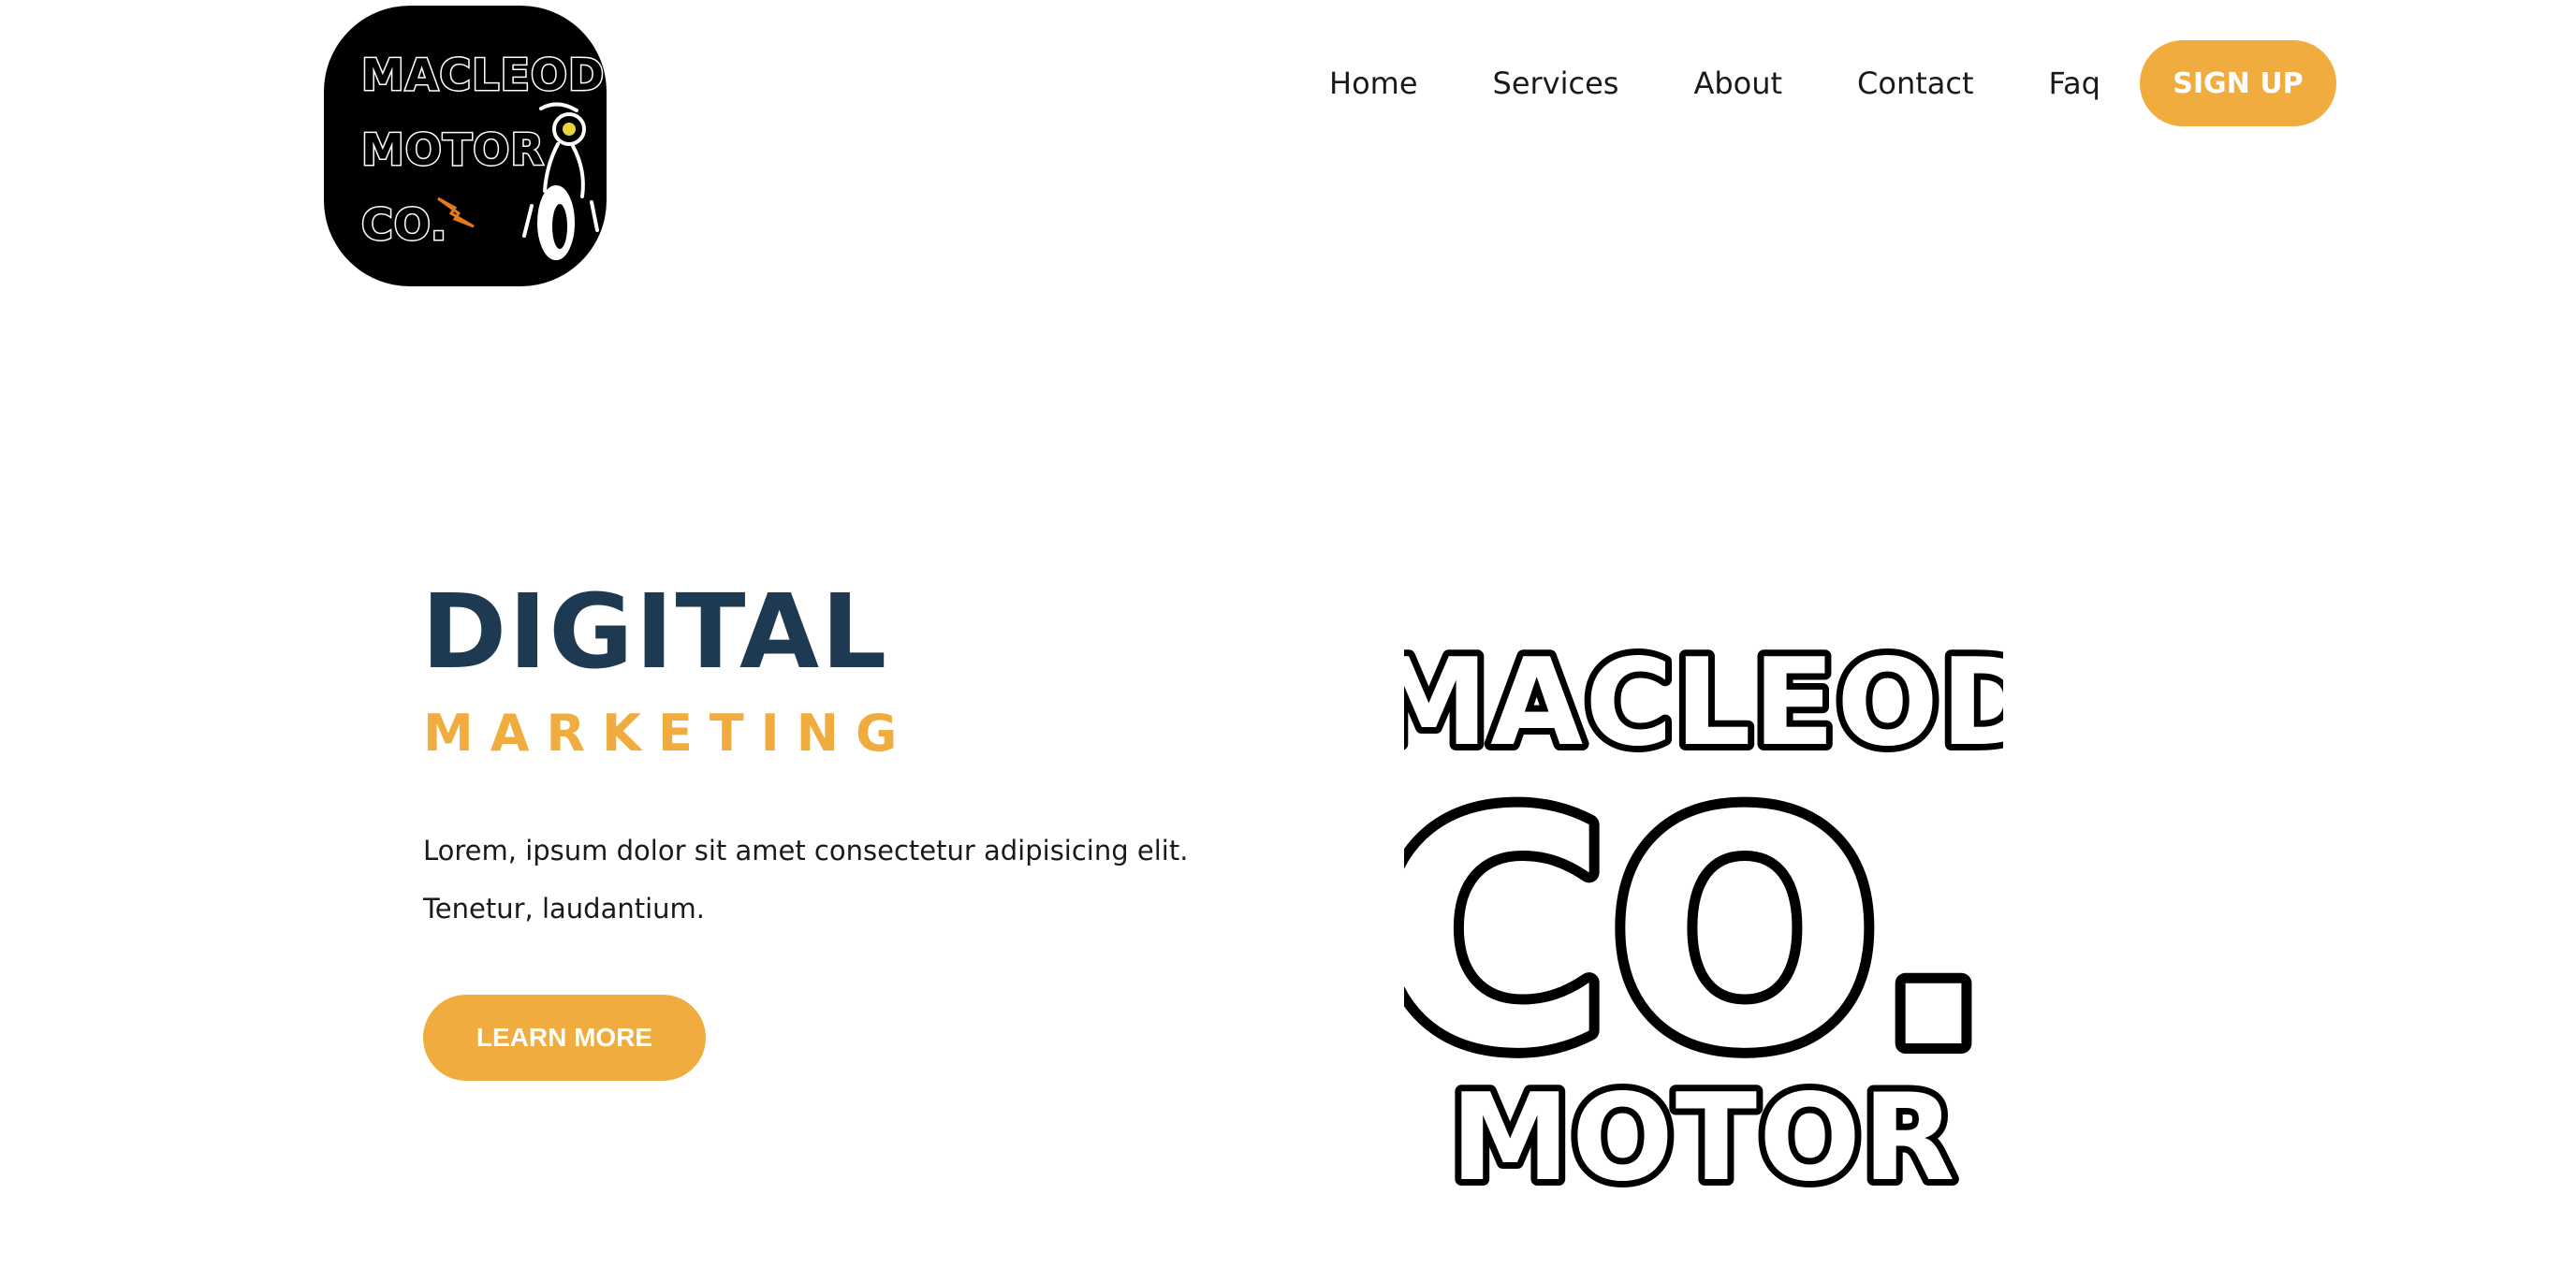 The image size is (2576, 1267). I want to click on nav-about: About, so click(1737, 83).